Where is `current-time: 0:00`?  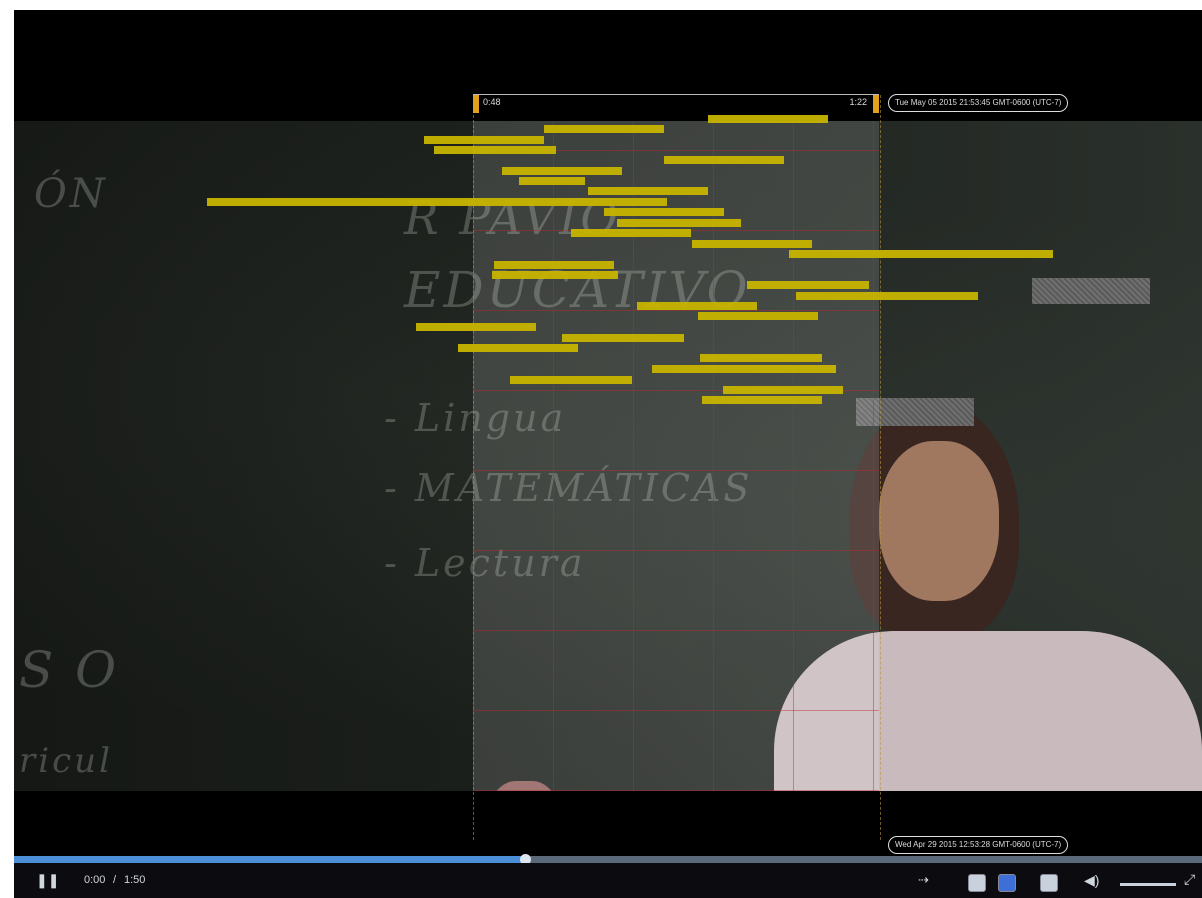
current-time: 0:00 is located at coordinates (95, 880).